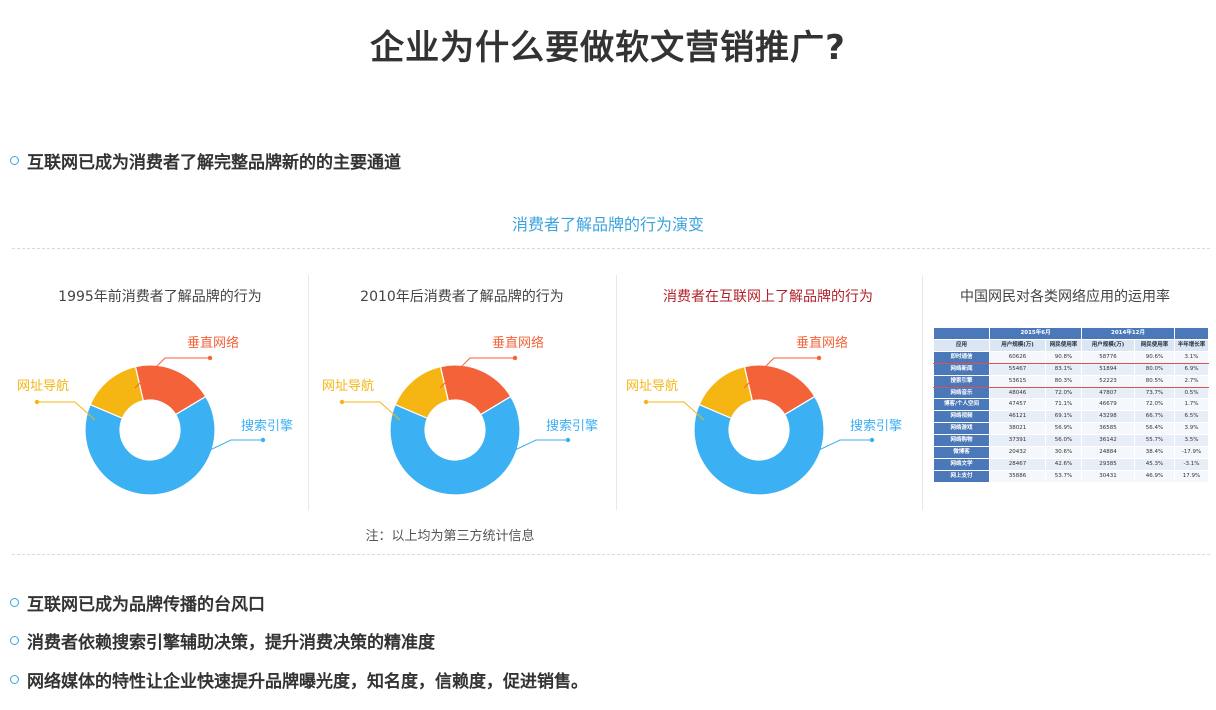 This screenshot has width=1216, height=710. What do you see at coordinates (1108, 369) in the screenshot?
I see `table-cell: 51894` at bounding box center [1108, 369].